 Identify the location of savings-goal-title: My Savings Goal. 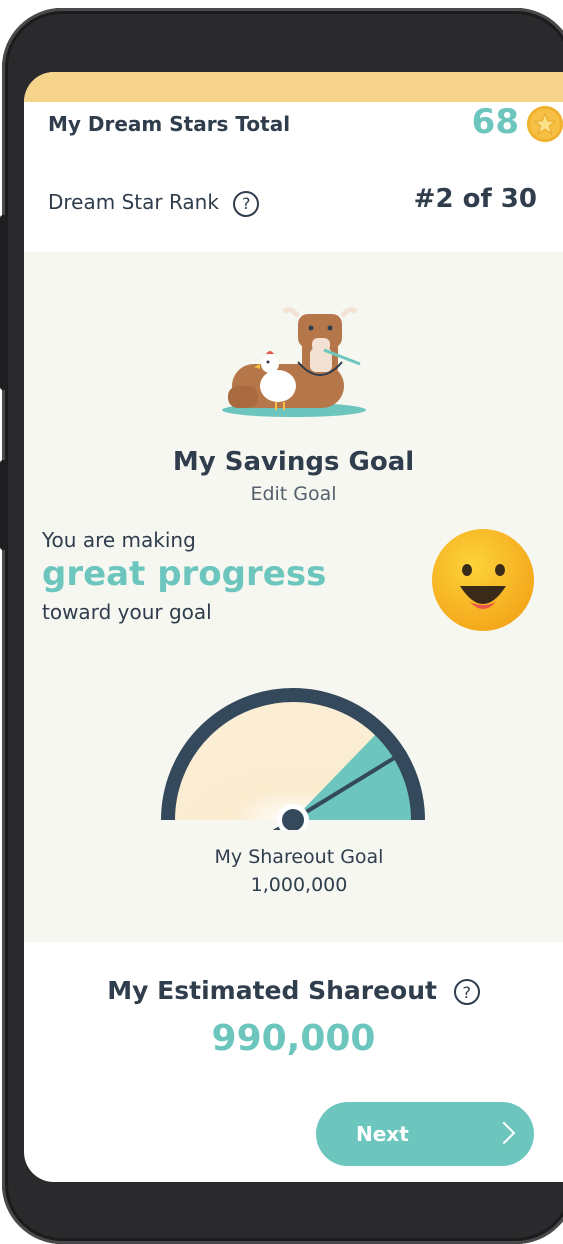
(293, 462).